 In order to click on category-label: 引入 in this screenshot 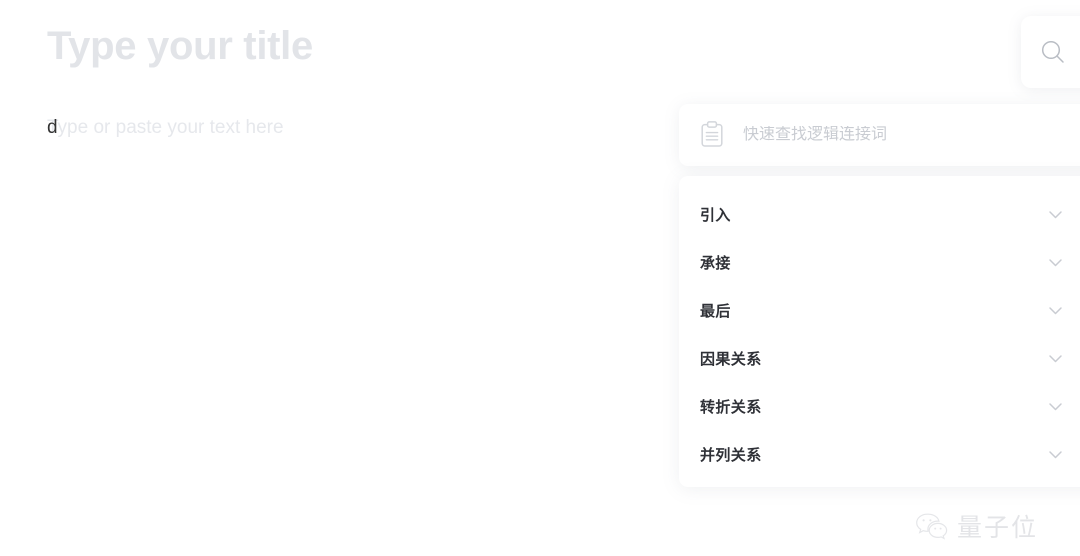, I will do `click(715, 215)`.